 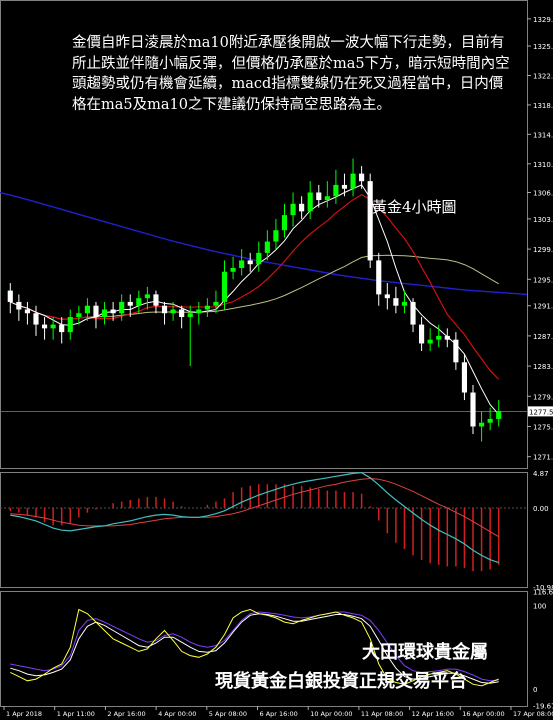 What do you see at coordinates (539, 606) in the screenshot?
I see `osc-tick-label: 100` at bounding box center [539, 606].